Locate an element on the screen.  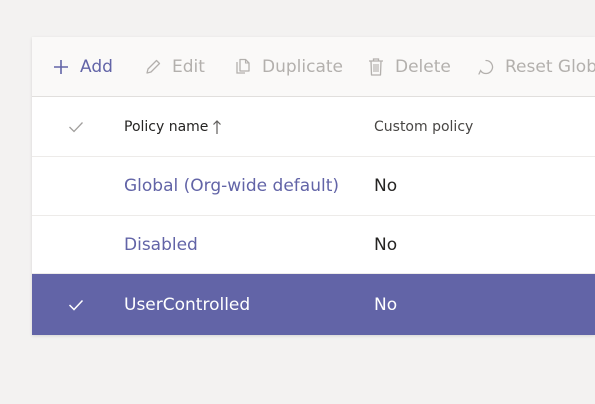
edit-label: Edit is located at coordinates (188, 66).